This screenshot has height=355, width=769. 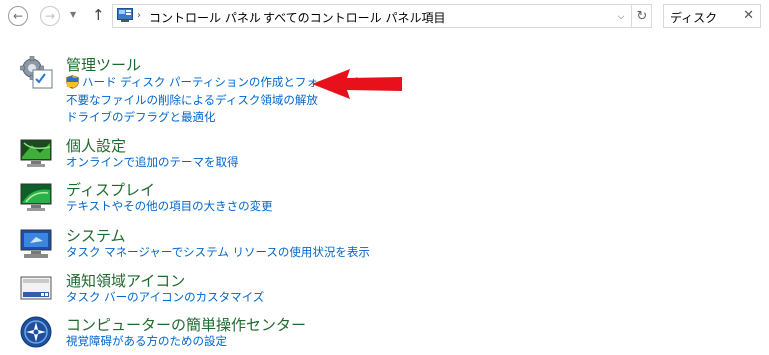 I want to click on result-title: 通知領域アイコン, so click(x=125, y=280).